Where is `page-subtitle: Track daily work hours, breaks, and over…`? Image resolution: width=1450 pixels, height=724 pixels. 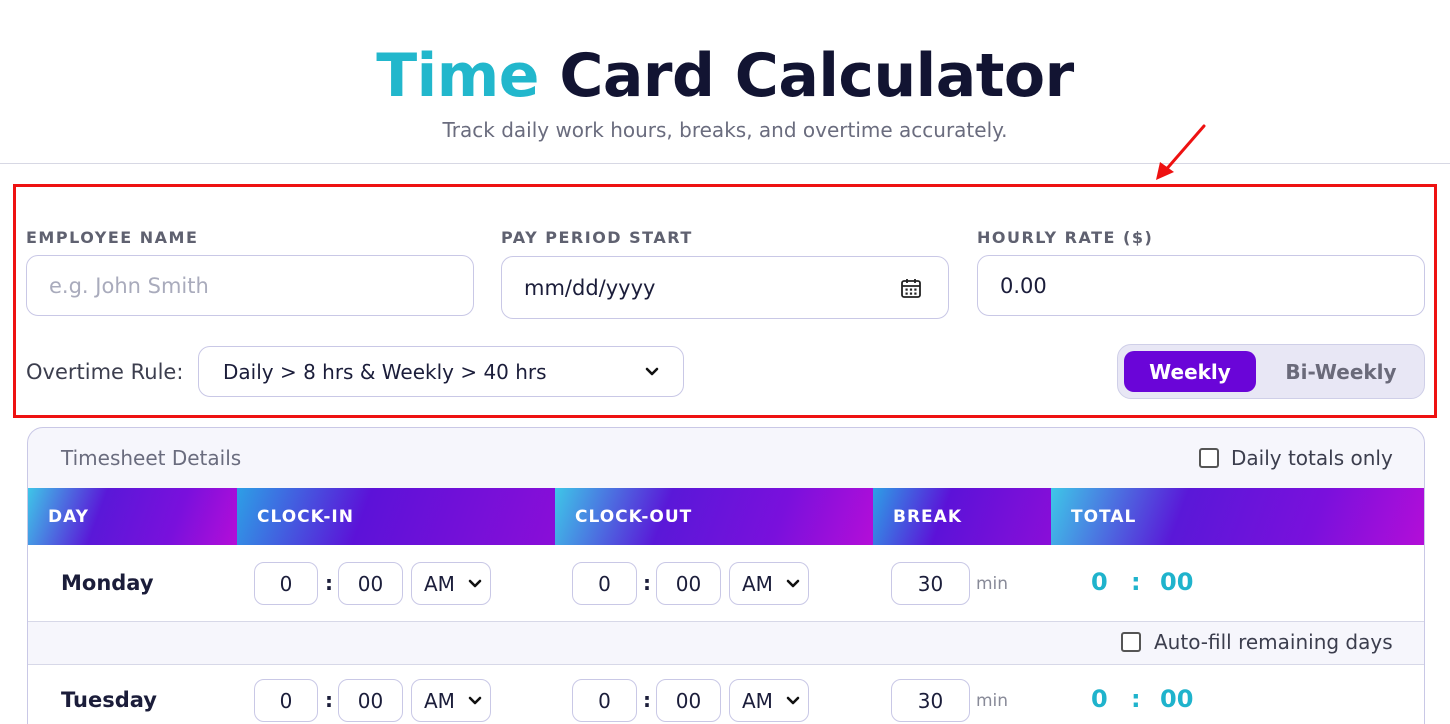
page-subtitle: Track daily work hours, breaks, and over… is located at coordinates (725, 130).